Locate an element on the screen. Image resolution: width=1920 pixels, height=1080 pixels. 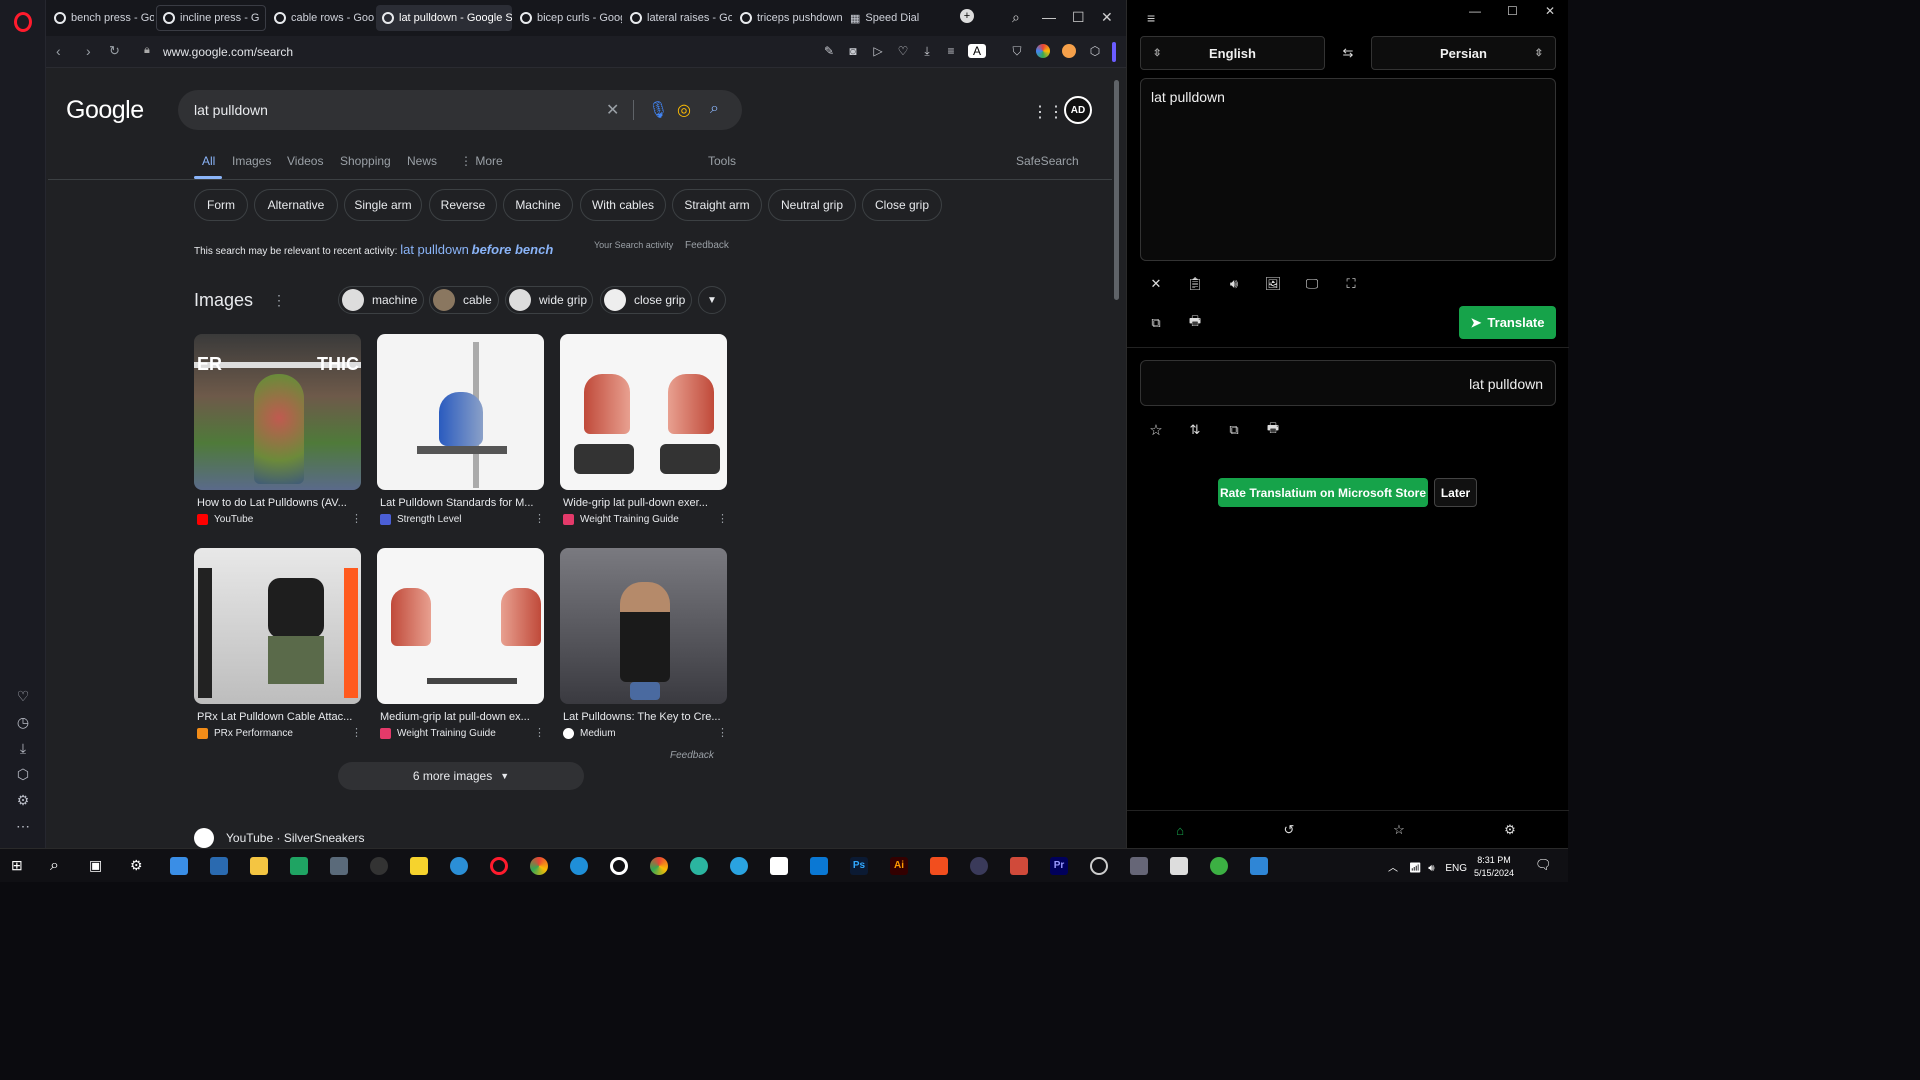
image-chip-close-grip: close grip is located at coordinates (646, 300).